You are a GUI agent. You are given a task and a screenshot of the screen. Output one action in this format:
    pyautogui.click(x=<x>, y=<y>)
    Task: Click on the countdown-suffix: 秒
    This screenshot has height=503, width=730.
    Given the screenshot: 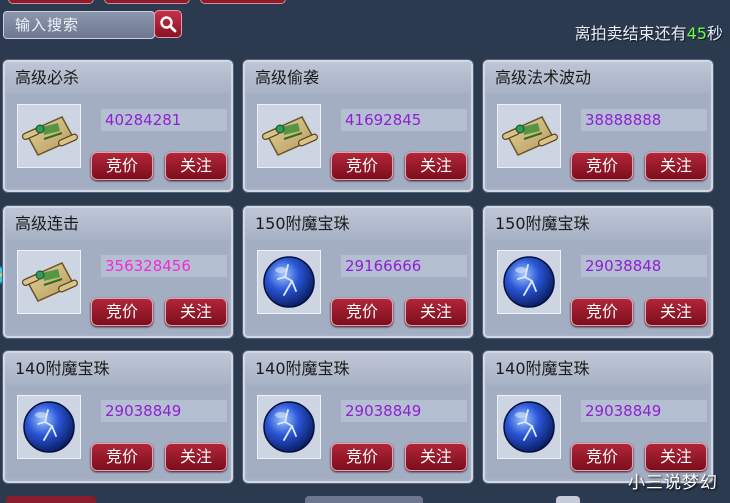 What is the action you would take?
    pyautogui.click(x=714, y=33)
    